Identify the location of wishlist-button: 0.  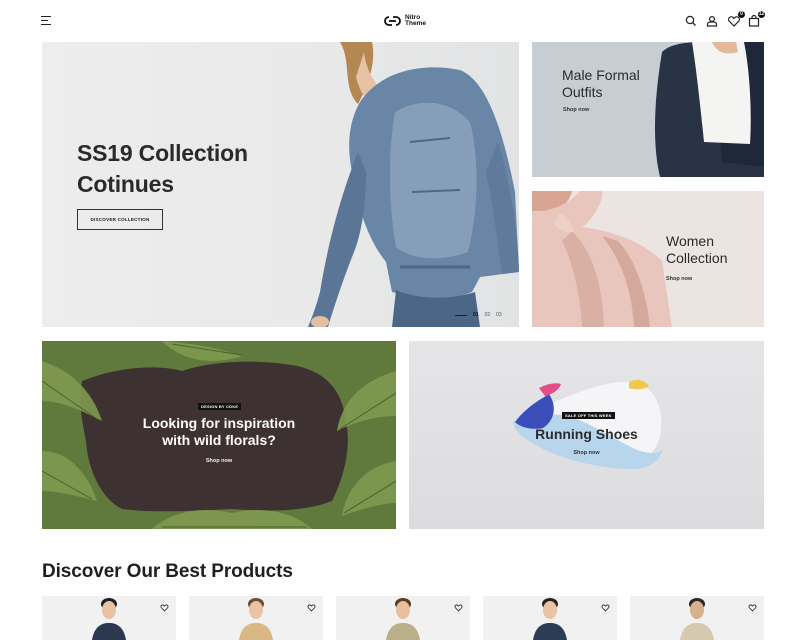
(736, 19).